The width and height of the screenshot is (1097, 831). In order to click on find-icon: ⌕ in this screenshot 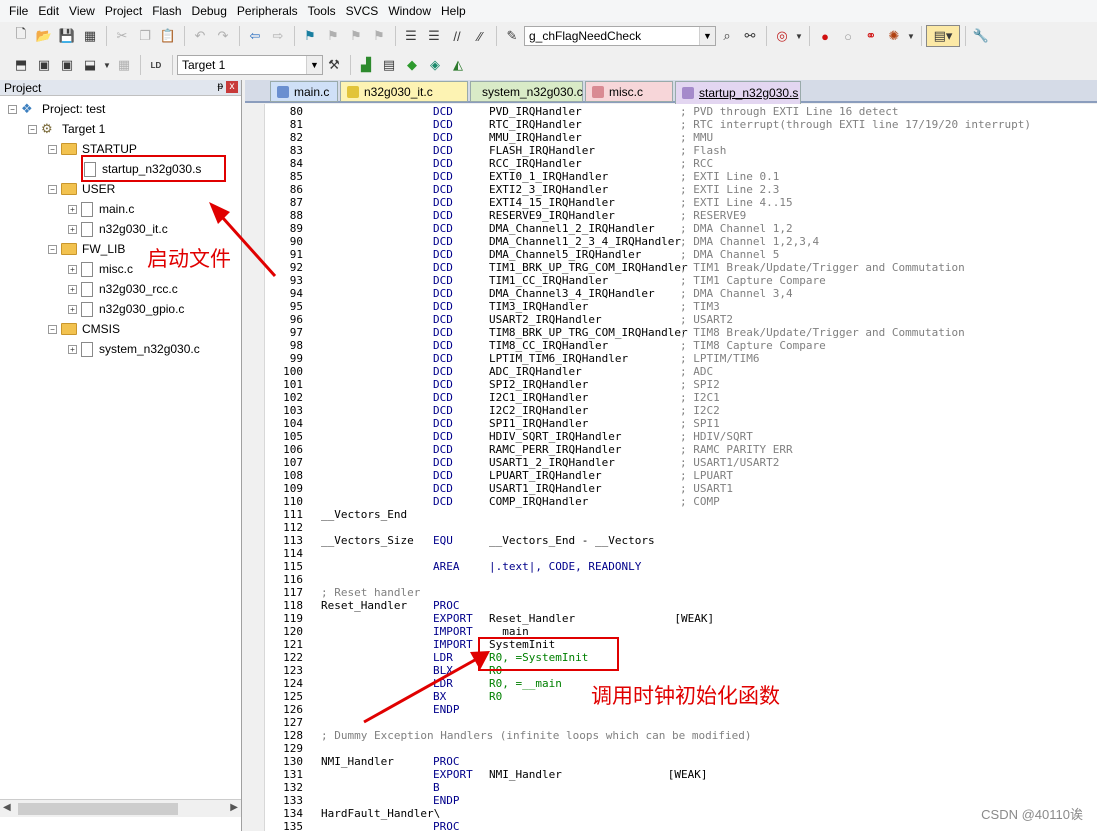, I will do `click(727, 36)`.